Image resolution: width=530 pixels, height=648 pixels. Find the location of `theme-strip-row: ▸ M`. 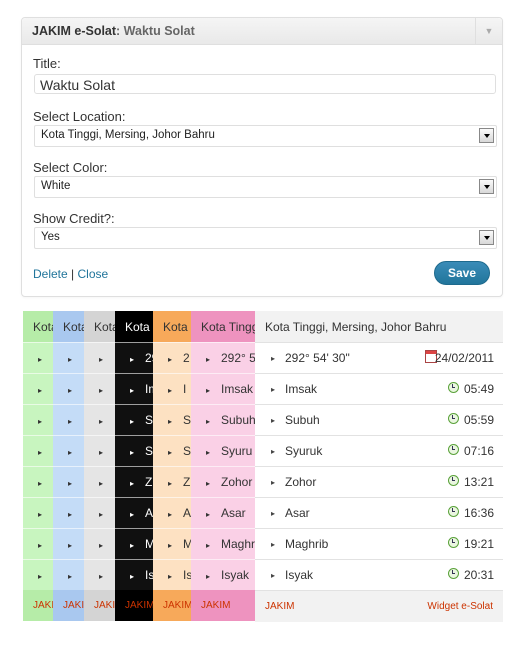

theme-strip-row: ▸ M is located at coordinates (172, 544).